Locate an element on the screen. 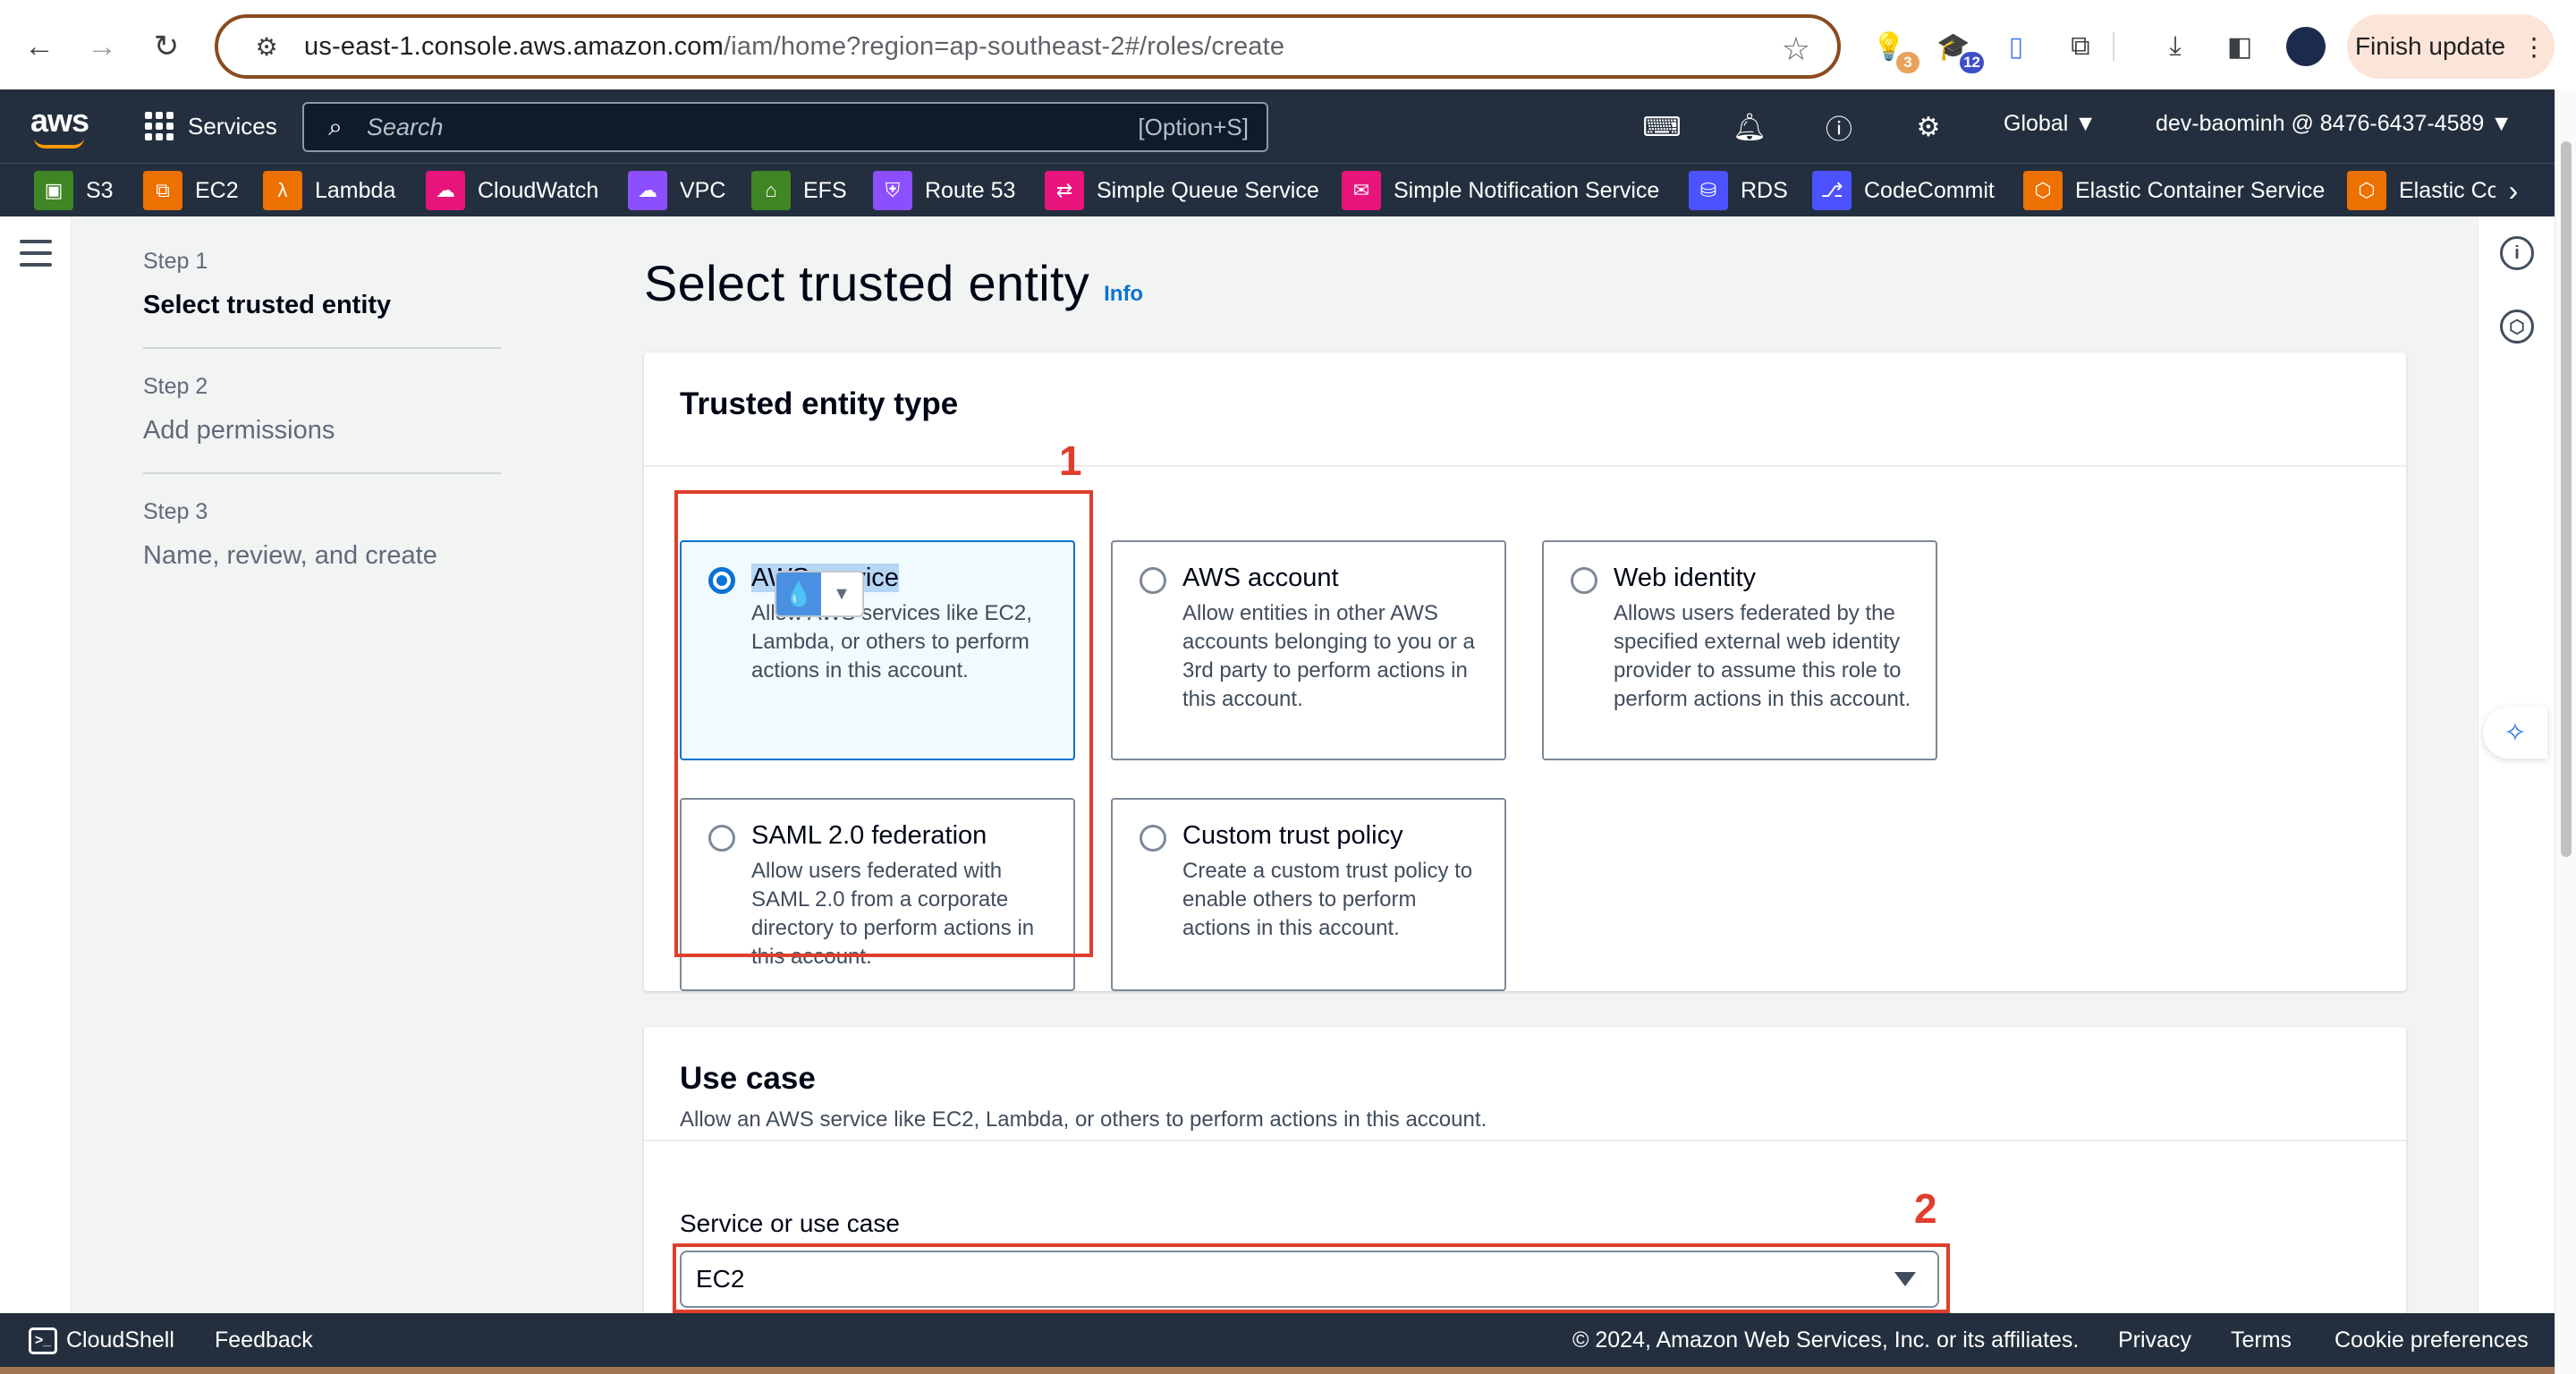 This screenshot has width=2576, height=1374. chevron-right-icon: › is located at coordinates (2513, 190).